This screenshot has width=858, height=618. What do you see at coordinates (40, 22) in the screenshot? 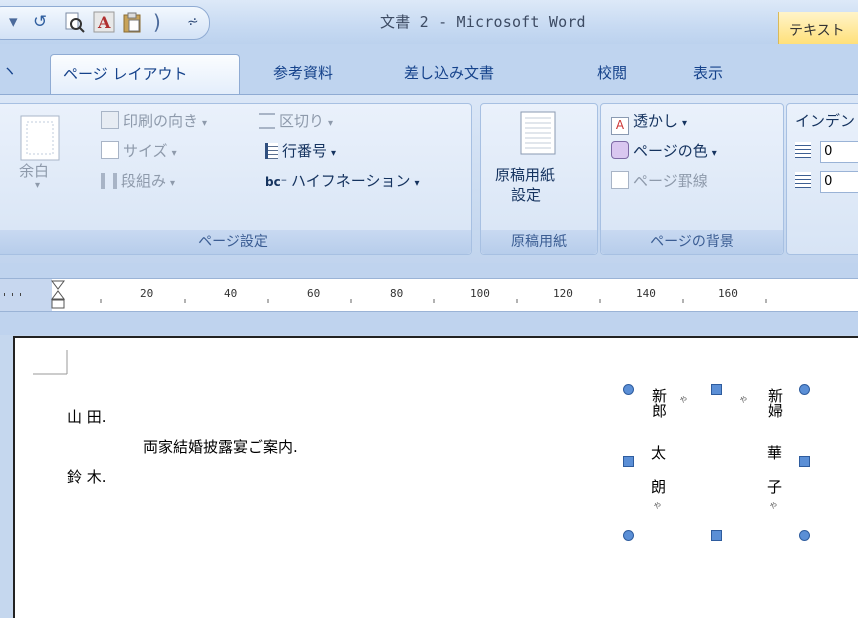
I see `redo-icon: ↺` at bounding box center [40, 22].